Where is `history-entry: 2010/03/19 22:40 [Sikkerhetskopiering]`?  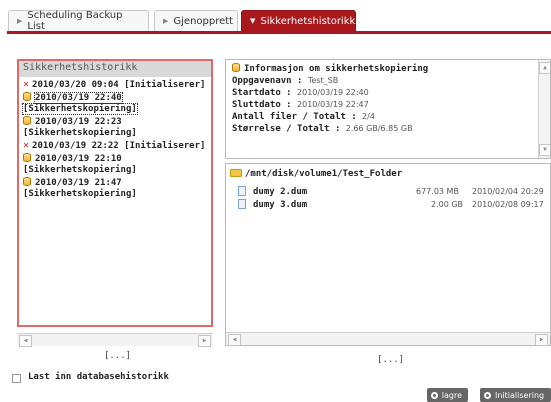 history-entry: 2010/03/19 22:40 [Sikkerhetskopiering] is located at coordinates (115, 103).